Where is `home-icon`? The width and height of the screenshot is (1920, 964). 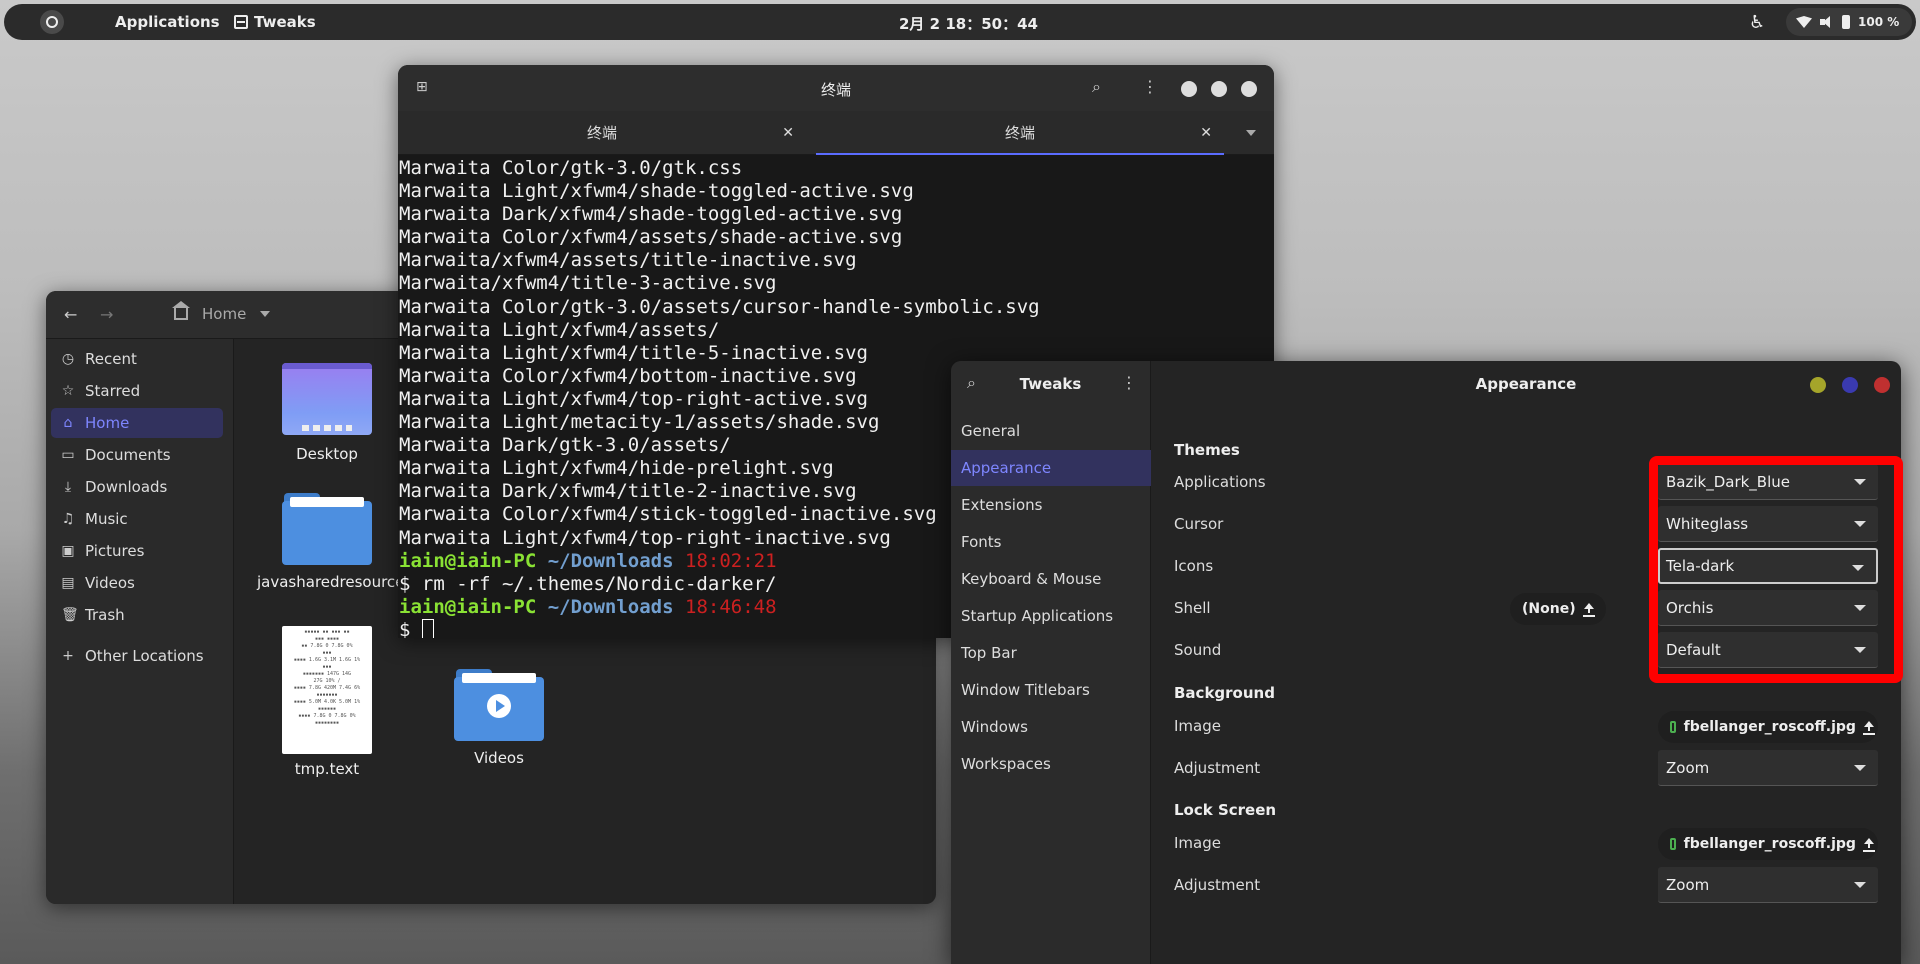
home-icon is located at coordinates (181, 310).